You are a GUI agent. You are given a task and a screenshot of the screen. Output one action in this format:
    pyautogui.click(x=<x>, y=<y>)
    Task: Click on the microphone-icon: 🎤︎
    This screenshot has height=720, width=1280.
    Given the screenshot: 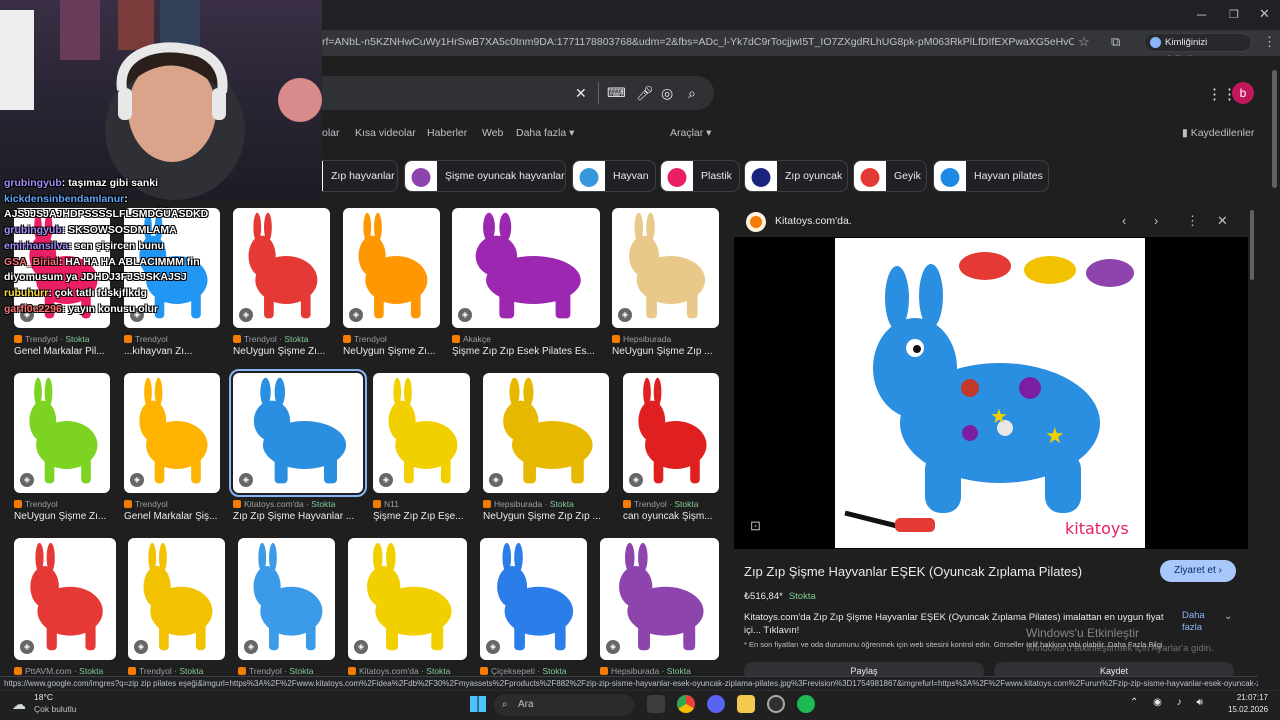 What is the action you would take?
    pyautogui.click(x=645, y=93)
    